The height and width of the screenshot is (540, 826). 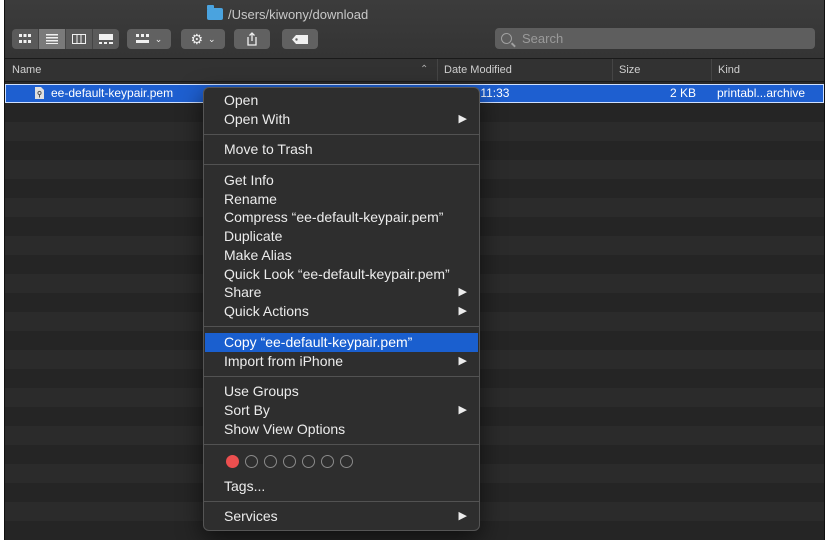 What do you see at coordinates (767, 70) in the screenshot?
I see `column-kind-header: Kind` at bounding box center [767, 70].